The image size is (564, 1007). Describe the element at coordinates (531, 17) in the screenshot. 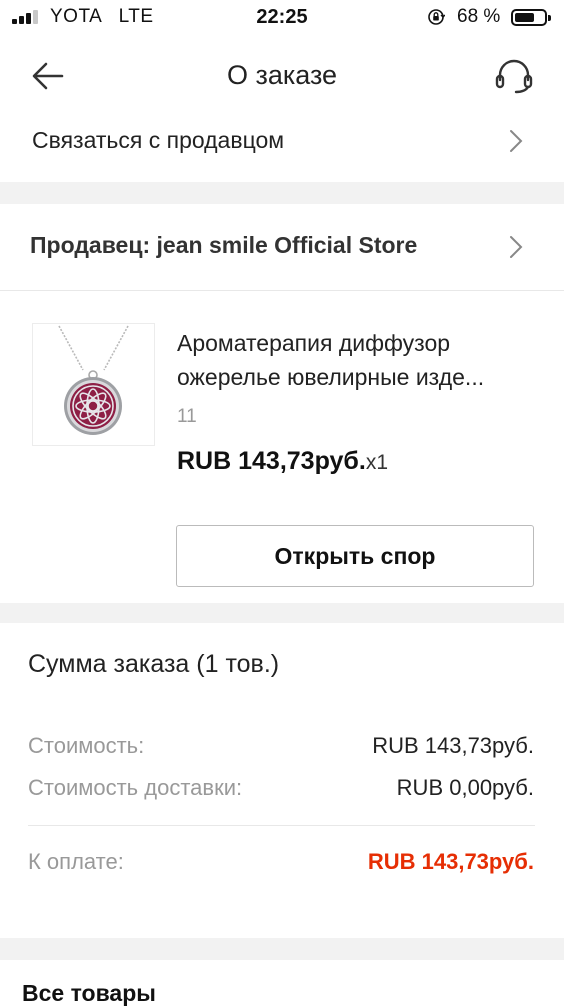

I see `battery-icon` at that location.